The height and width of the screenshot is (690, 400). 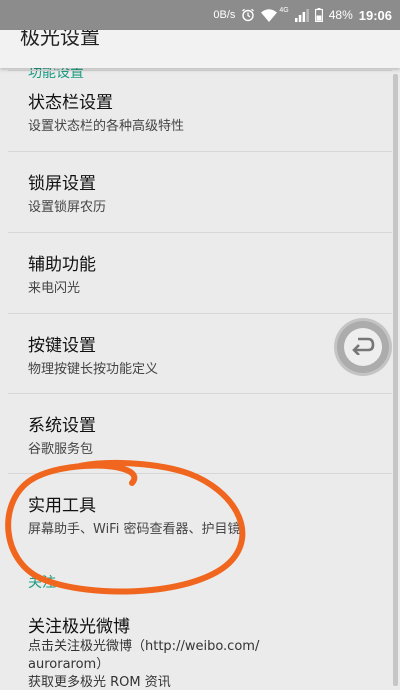 I want to click on settings-item-title: 锁屏设置, so click(x=62, y=184).